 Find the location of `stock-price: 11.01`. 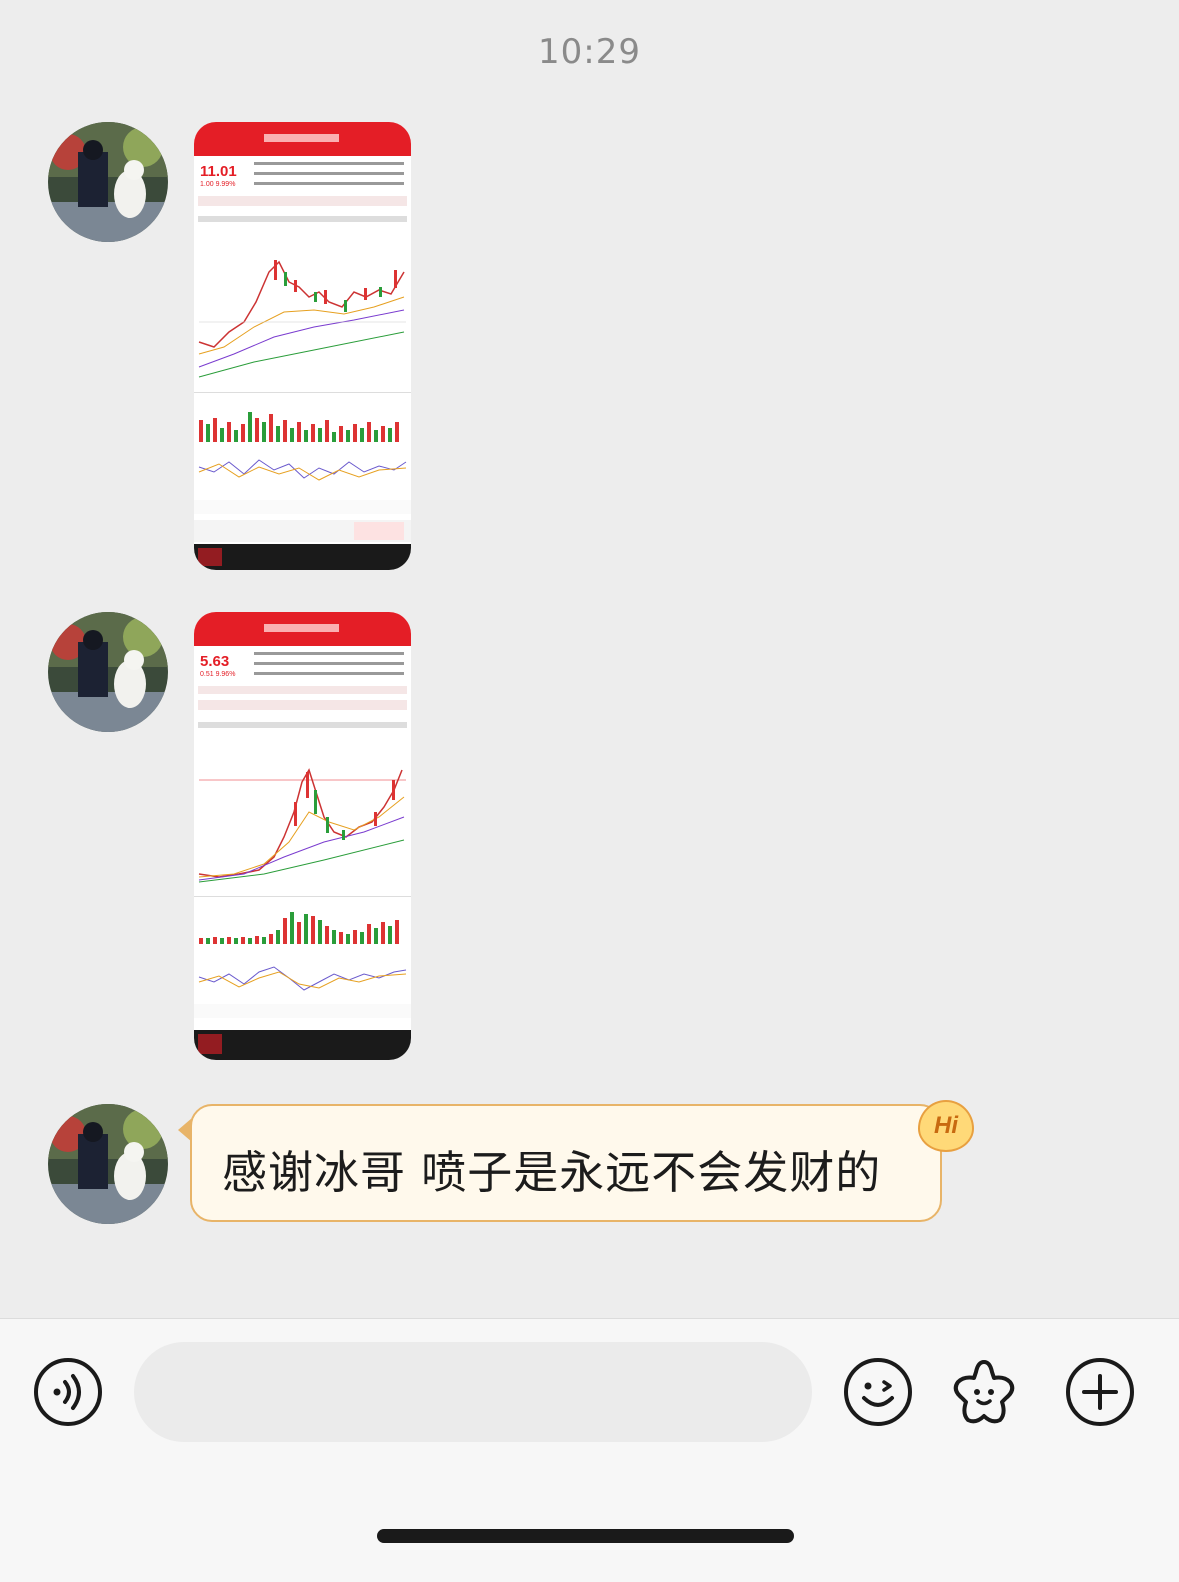

stock-price: 11.01 is located at coordinates (218, 171).